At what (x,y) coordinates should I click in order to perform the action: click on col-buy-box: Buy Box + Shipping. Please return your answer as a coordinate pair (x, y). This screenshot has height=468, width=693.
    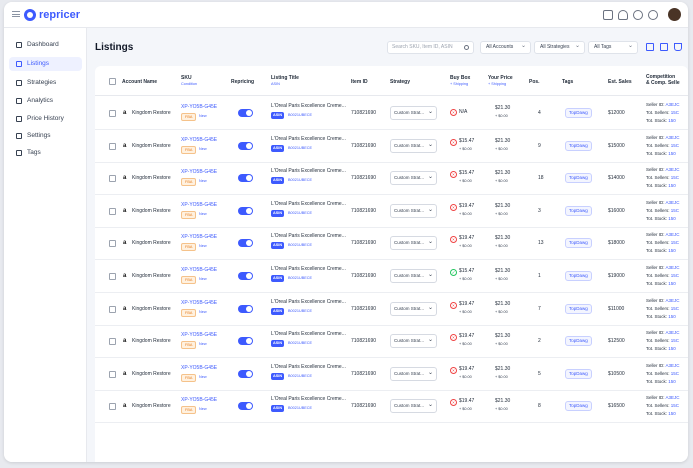
    Looking at the image, I should click on (460, 80).